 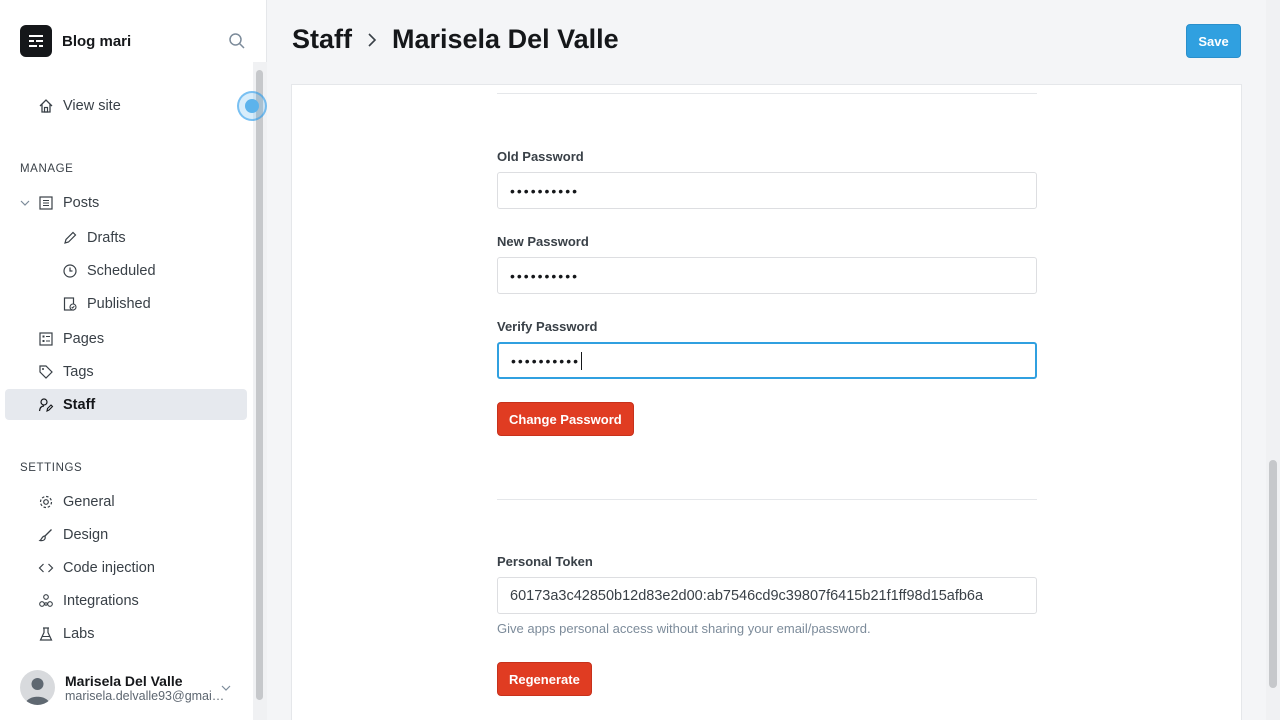 What do you see at coordinates (46, 203) in the screenshot?
I see `posts-icon` at bounding box center [46, 203].